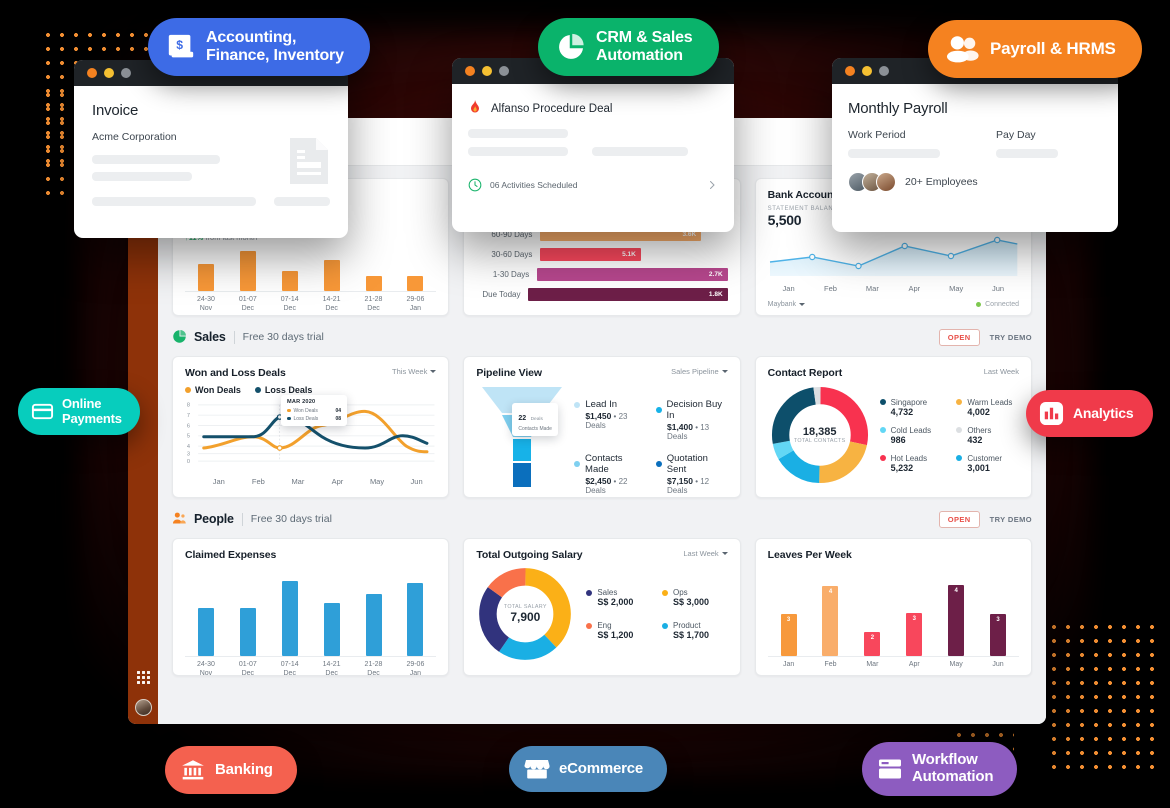  I want to click on legend-value: S$ 1,200, so click(615, 635).